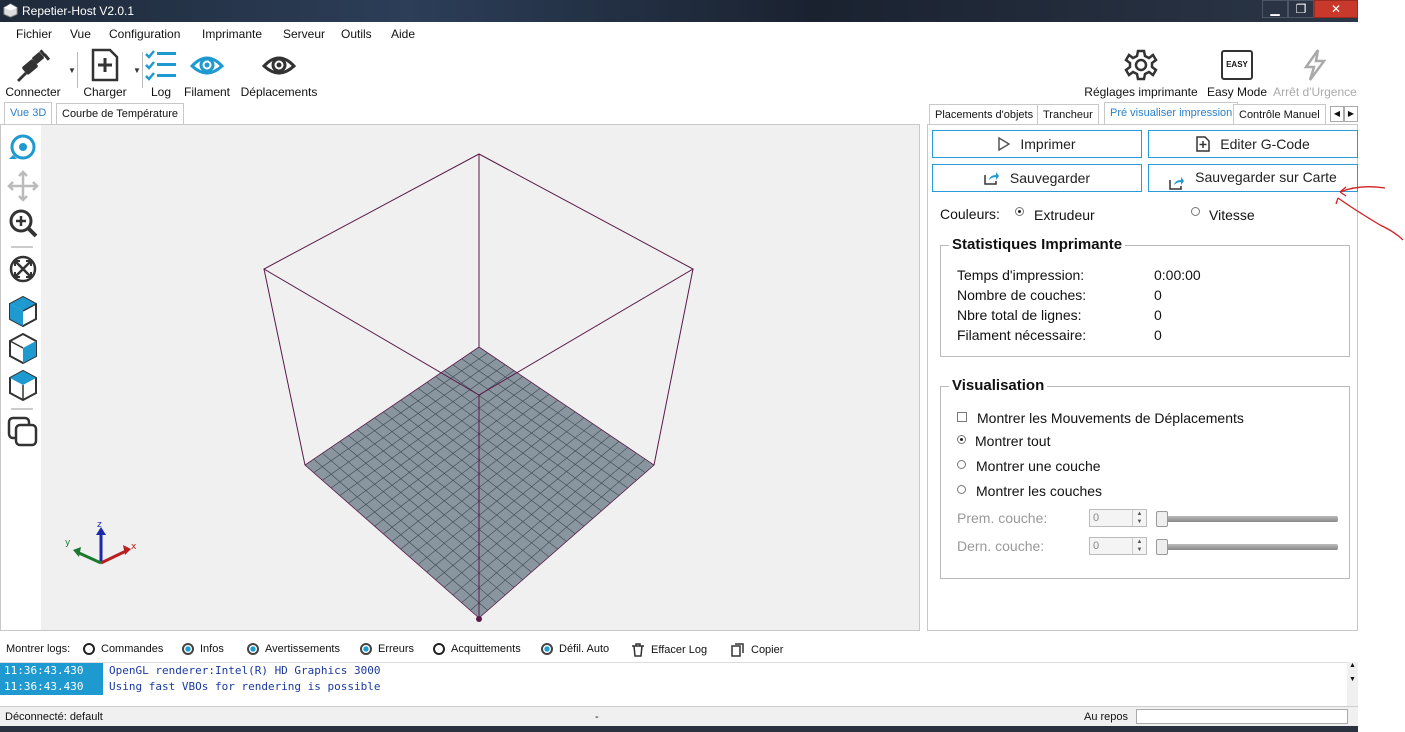 The width and height of the screenshot is (1405, 732). I want to click on gear-icon, so click(1141, 65).